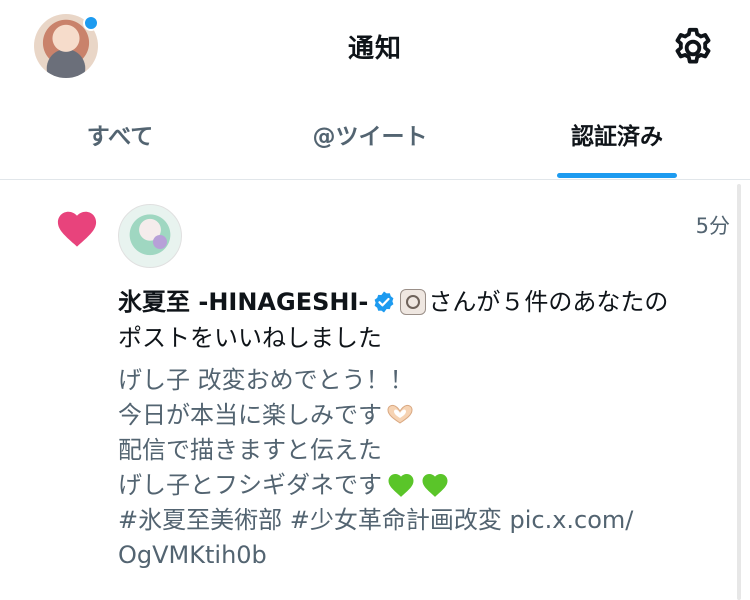 The height and width of the screenshot is (600, 750). What do you see at coordinates (423, 520) in the screenshot?
I see `post-hashtags-link: #氷夏至美術部 #少女革命計画改変 pic.x.com/` at bounding box center [423, 520].